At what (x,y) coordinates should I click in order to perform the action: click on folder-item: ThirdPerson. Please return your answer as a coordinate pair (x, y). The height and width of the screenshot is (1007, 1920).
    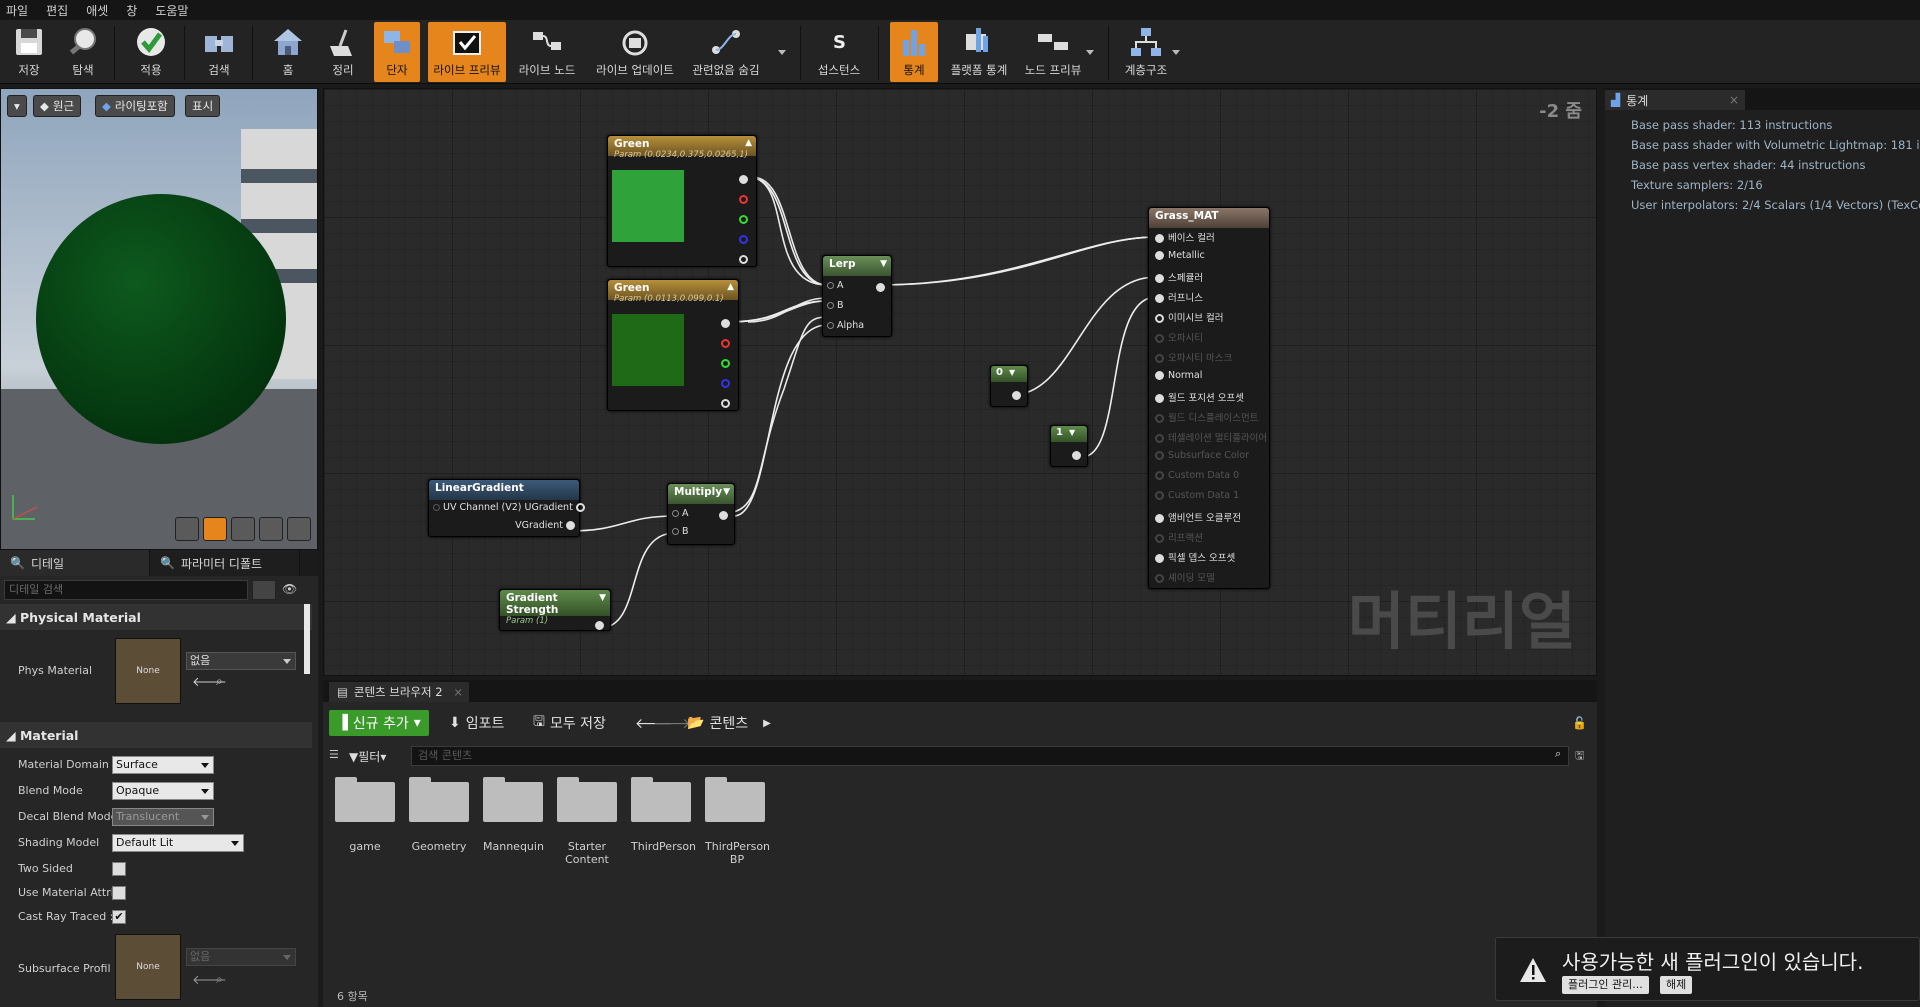
    Looking at the image, I should click on (663, 815).